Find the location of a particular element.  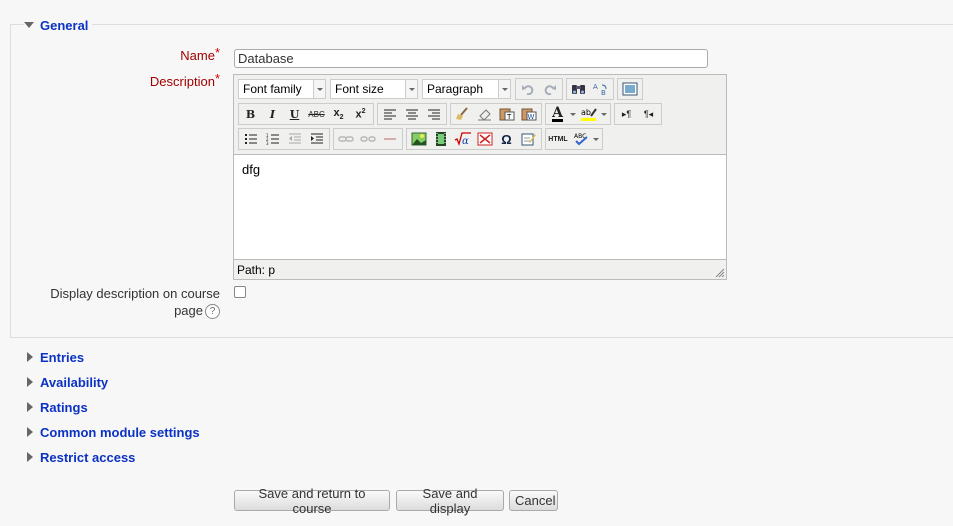

name-input is located at coordinates (471, 58).